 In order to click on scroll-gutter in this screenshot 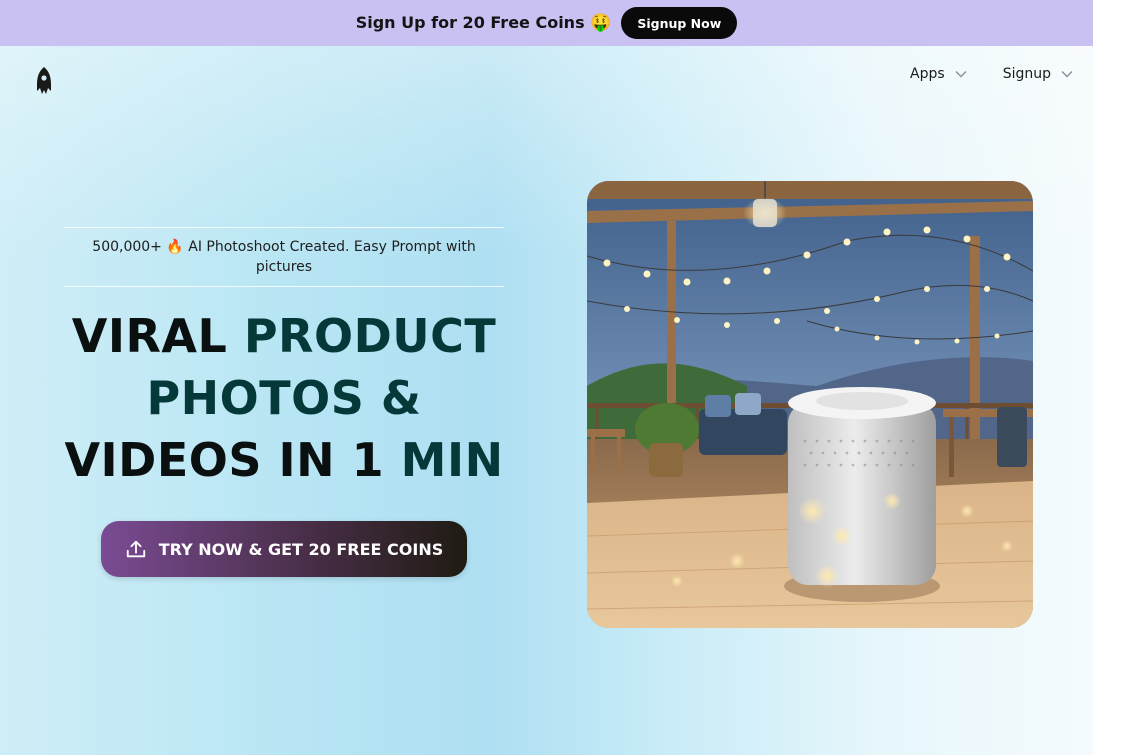, I will do `click(1109, 377)`.